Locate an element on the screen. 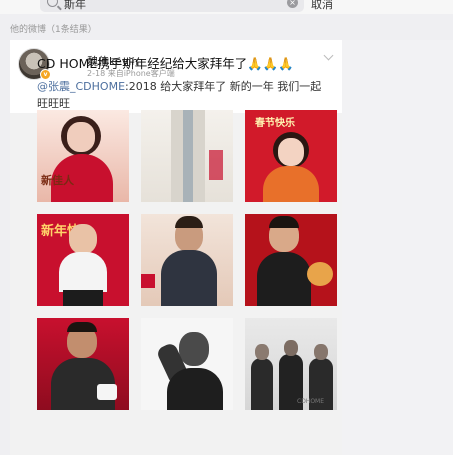  photo-caption: 新佳人 is located at coordinates (57, 180).